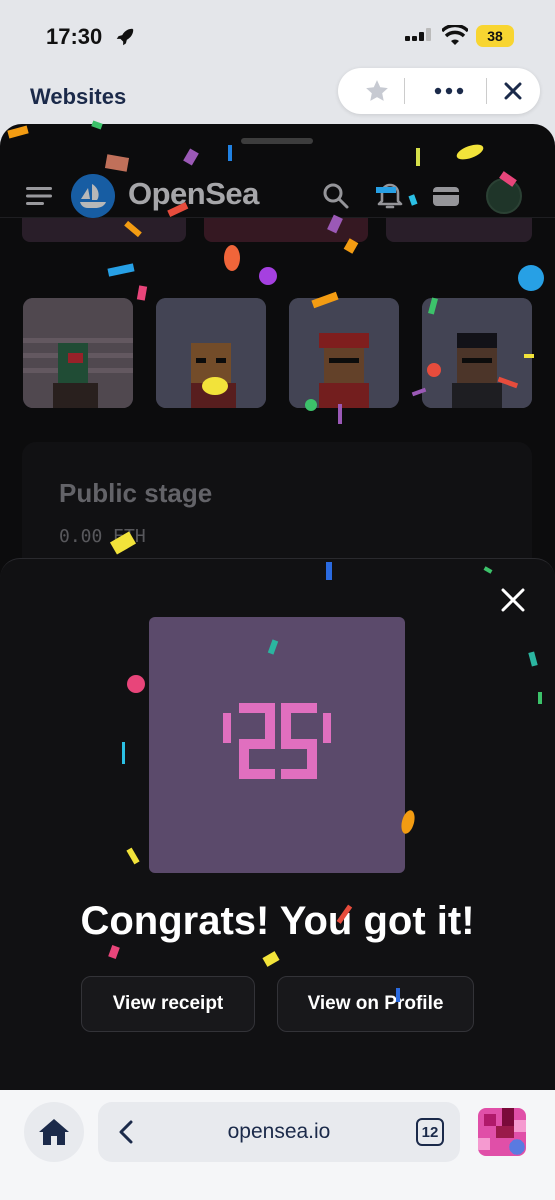 The image size is (555, 1200). I want to click on more-icon, so click(449, 91).